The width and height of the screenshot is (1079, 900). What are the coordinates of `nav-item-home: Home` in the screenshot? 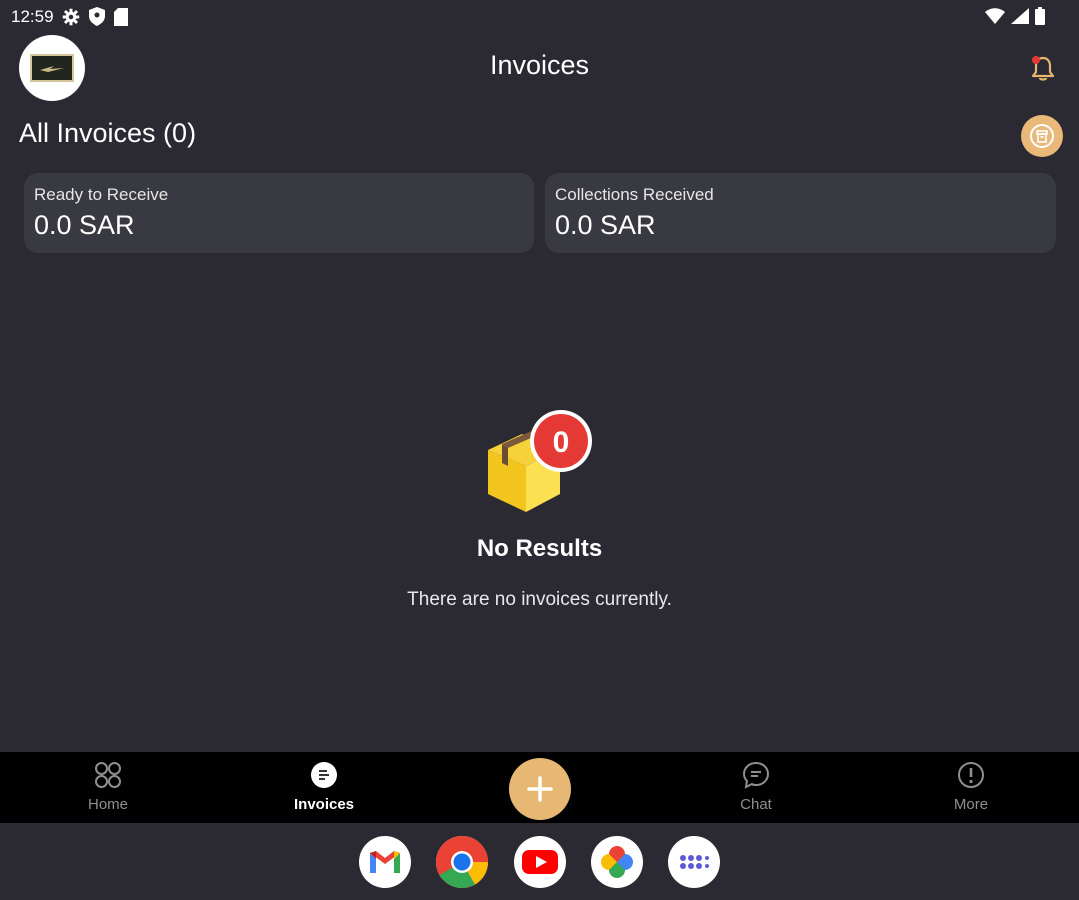 It's located at (108, 787).